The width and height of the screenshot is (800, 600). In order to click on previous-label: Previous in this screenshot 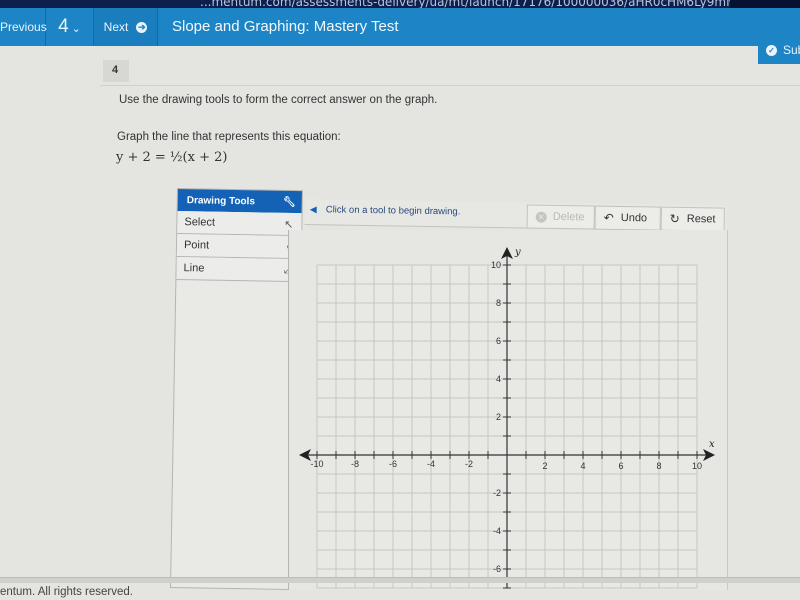, I will do `click(23, 27)`.